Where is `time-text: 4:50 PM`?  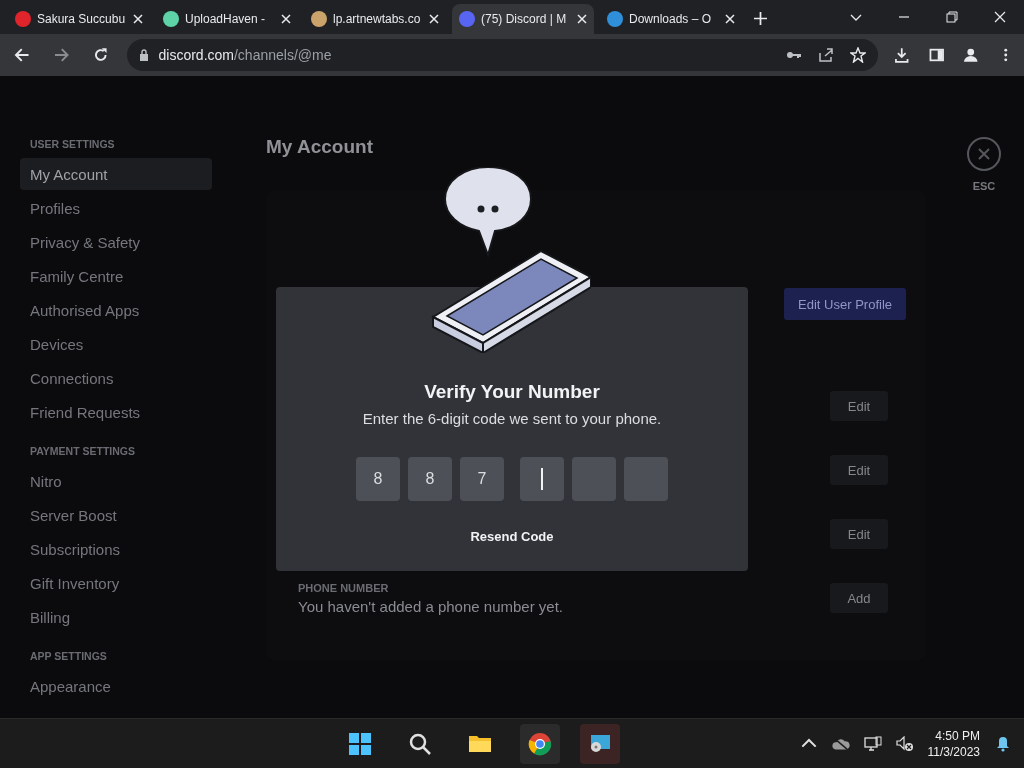 time-text: 4:50 PM is located at coordinates (957, 735).